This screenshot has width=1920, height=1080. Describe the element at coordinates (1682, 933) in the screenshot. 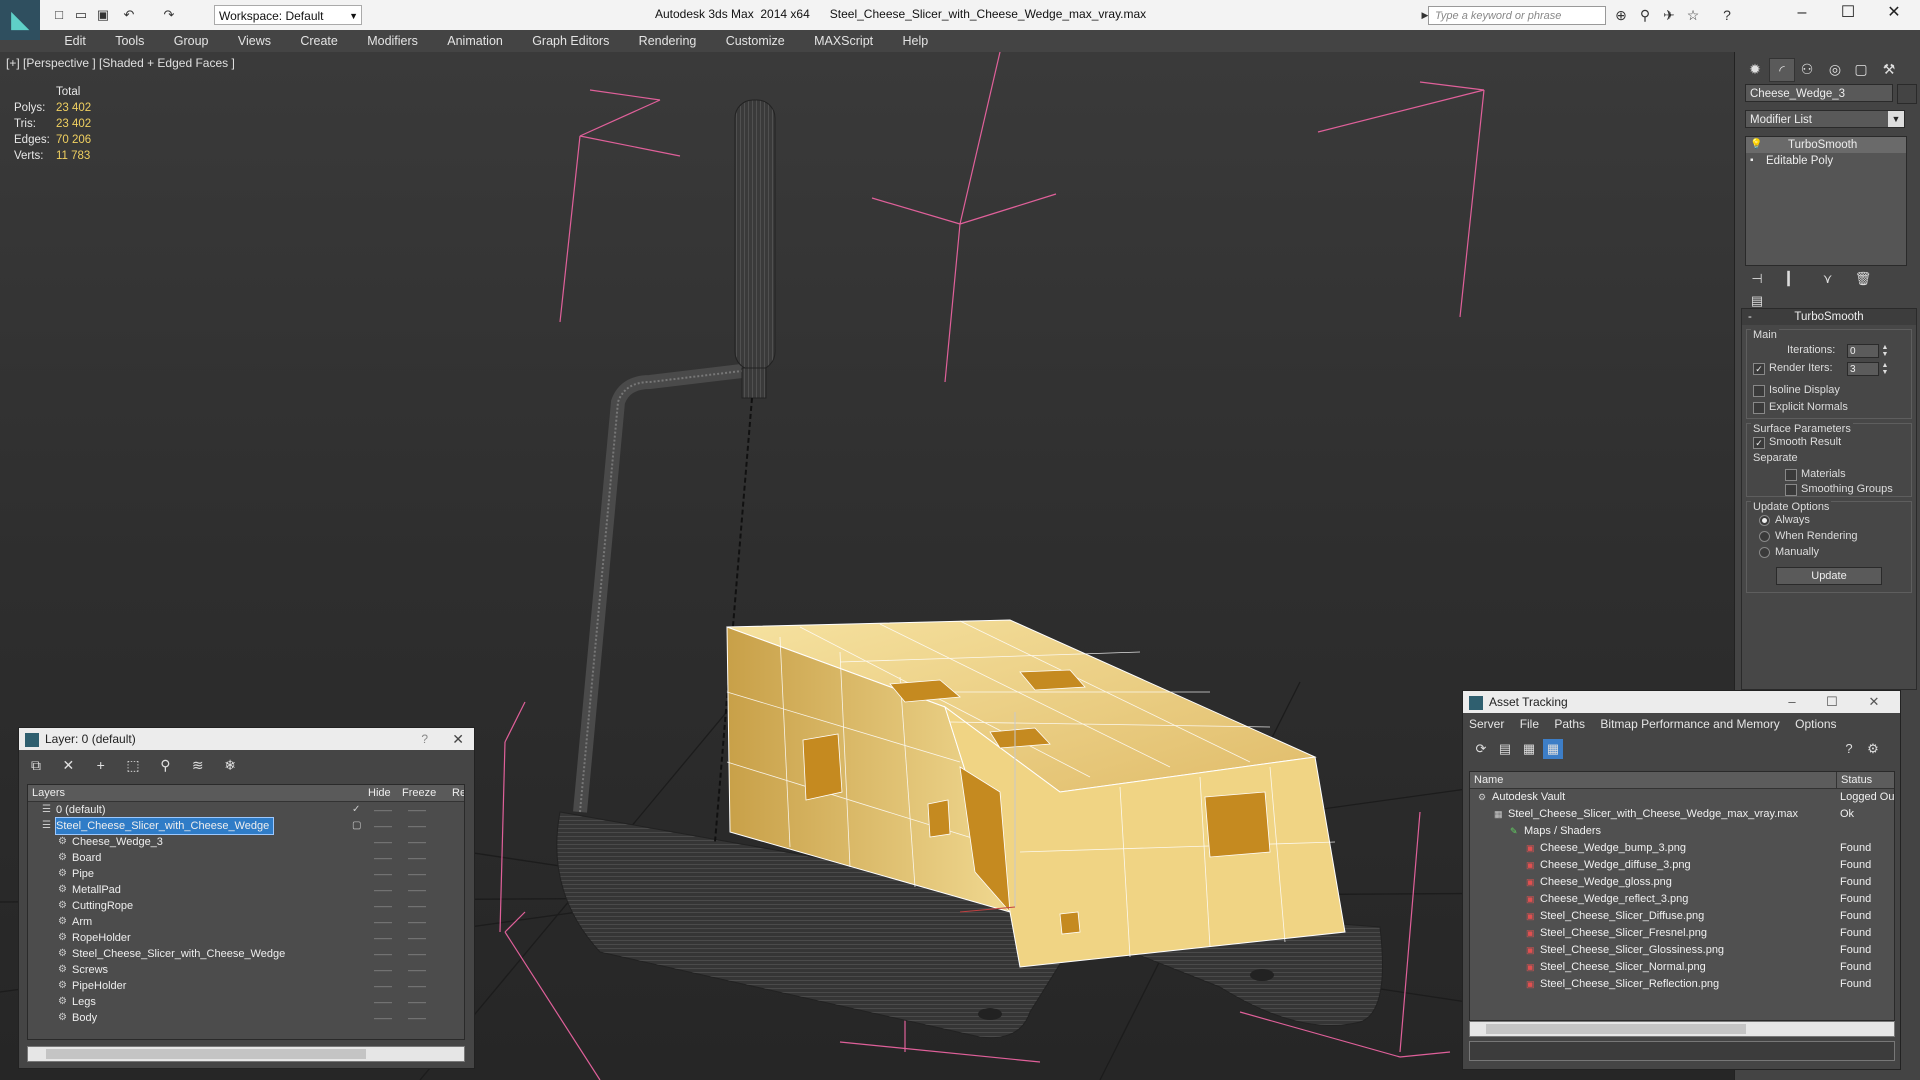

I see `asset-row: ▣ Steel_Cheese_Slicer_Fresnel.png Found` at that location.